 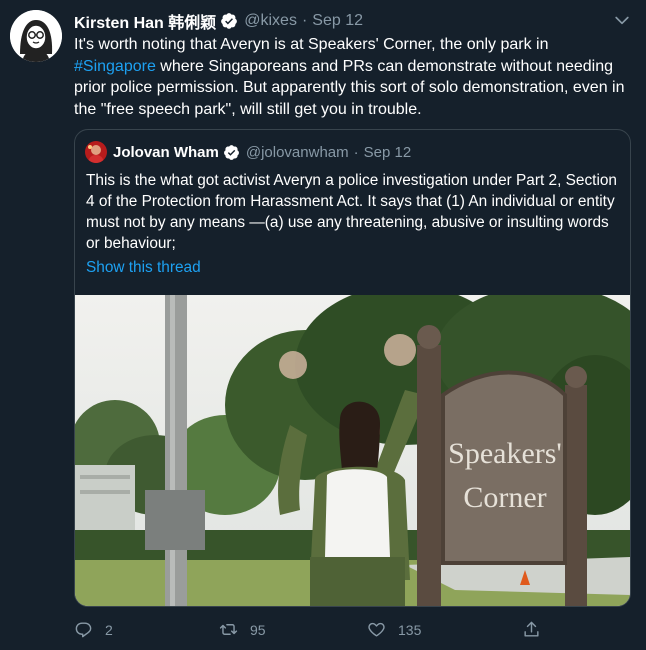 What do you see at coordinates (109, 629) in the screenshot?
I see `reply-count: 2` at bounding box center [109, 629].